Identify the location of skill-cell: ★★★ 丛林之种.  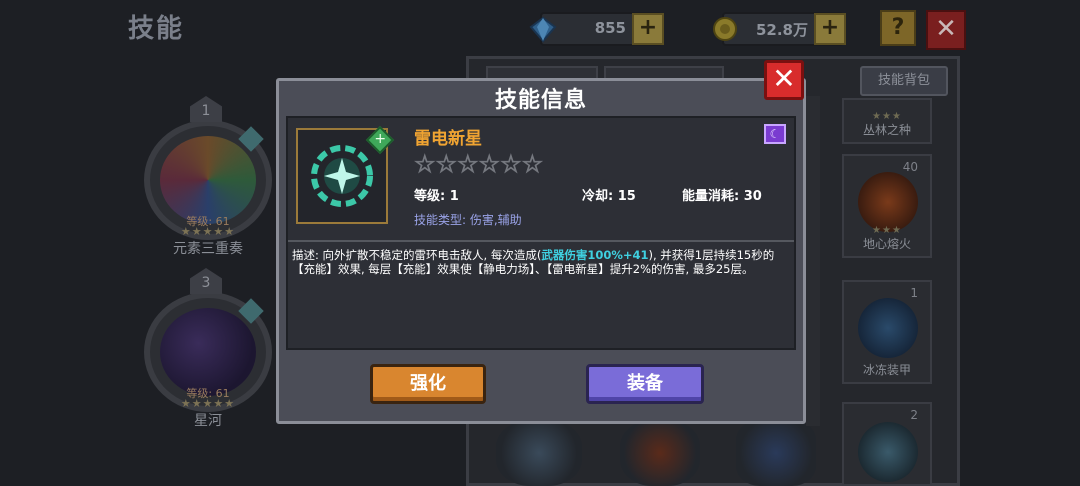
(887, 121).